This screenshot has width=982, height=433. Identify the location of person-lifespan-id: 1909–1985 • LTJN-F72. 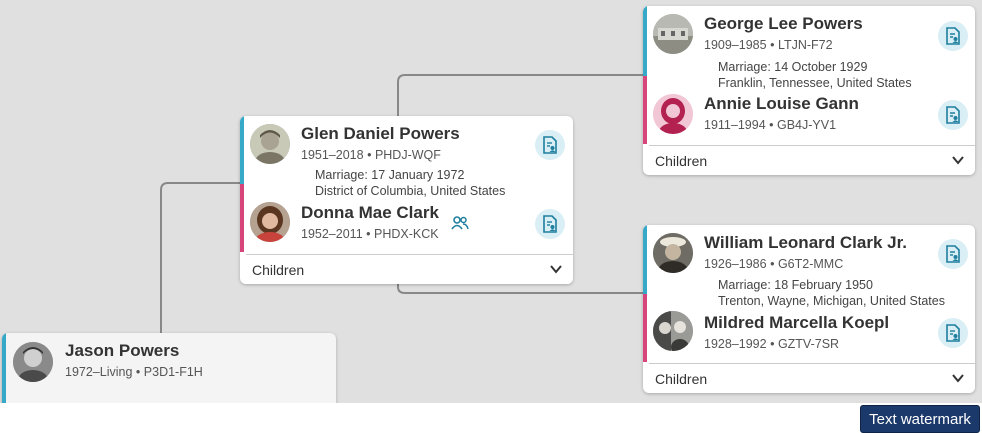
(768, 45).